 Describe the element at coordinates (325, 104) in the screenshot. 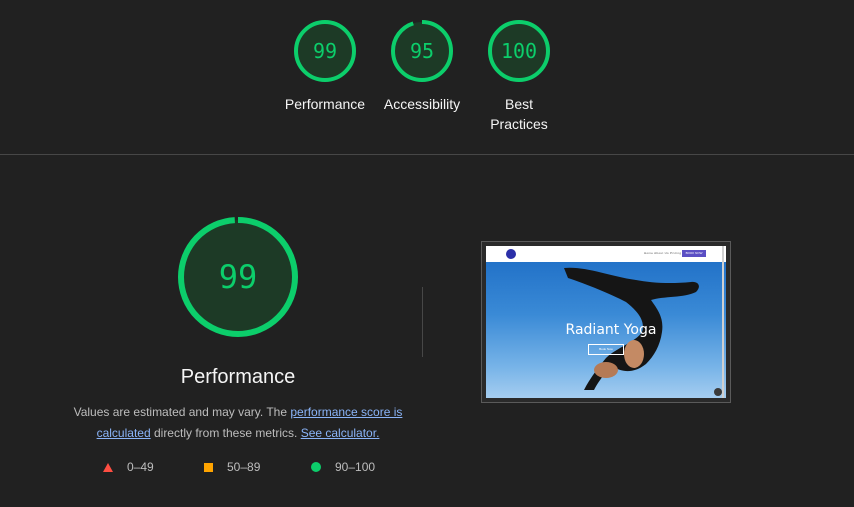

I see `gauge-performance-label: Performance` at that location.